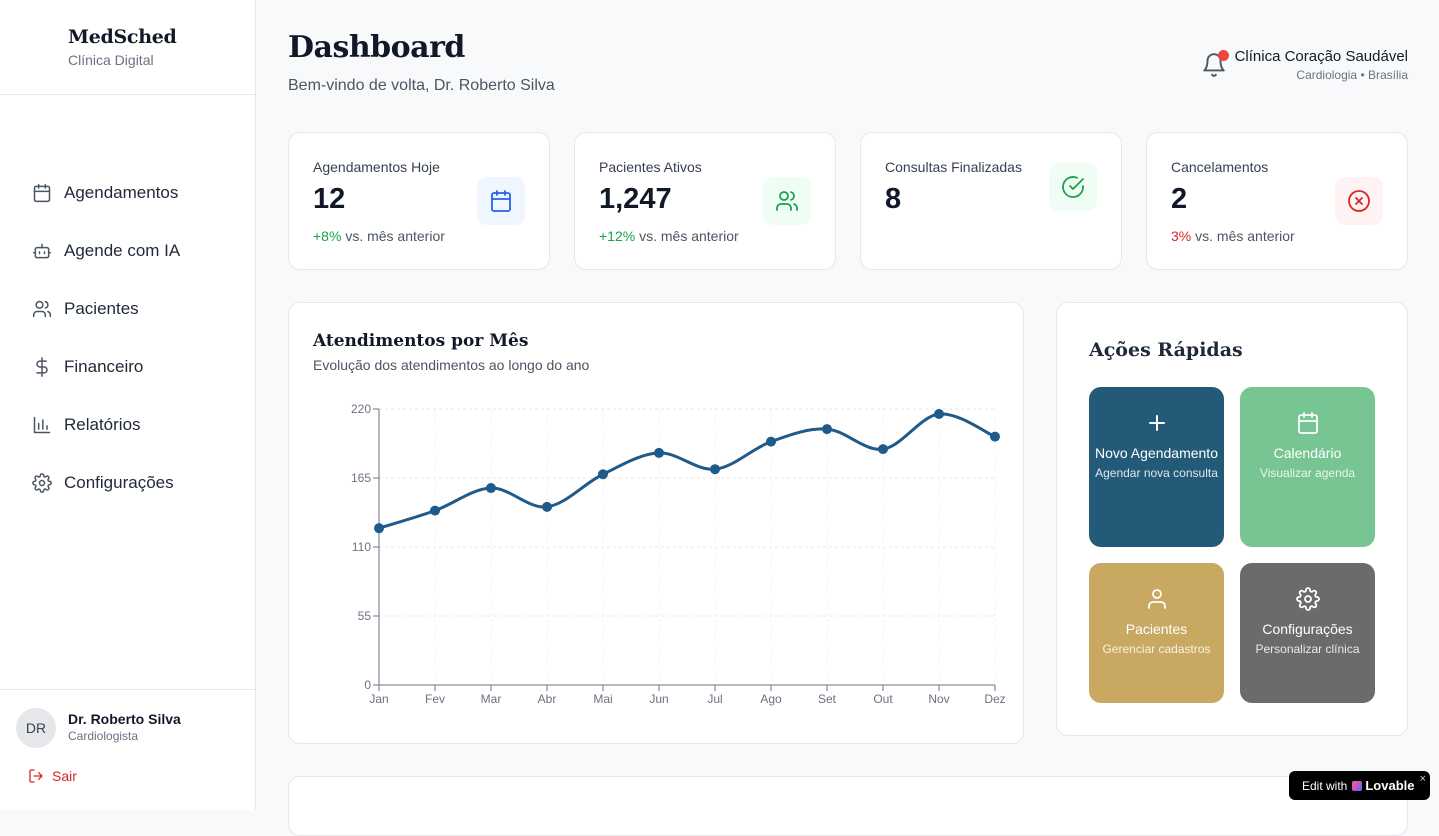  What do you see at coordinates (327, 236) in the screenshot?
I see `stat-change-value: +8%` at bounding box center [327, 236].